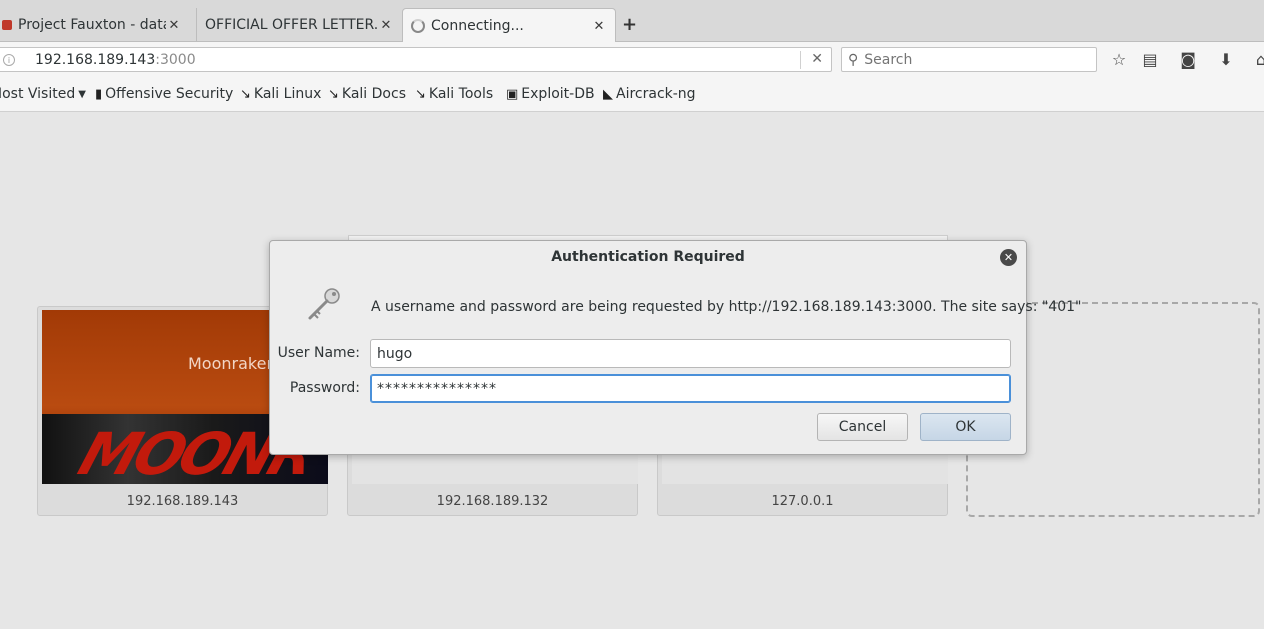  What do you see at coordinates (182, 501) in the screenshot?
I see `tile-caption: 192.168.189.143` at bounding box center [182, 501].